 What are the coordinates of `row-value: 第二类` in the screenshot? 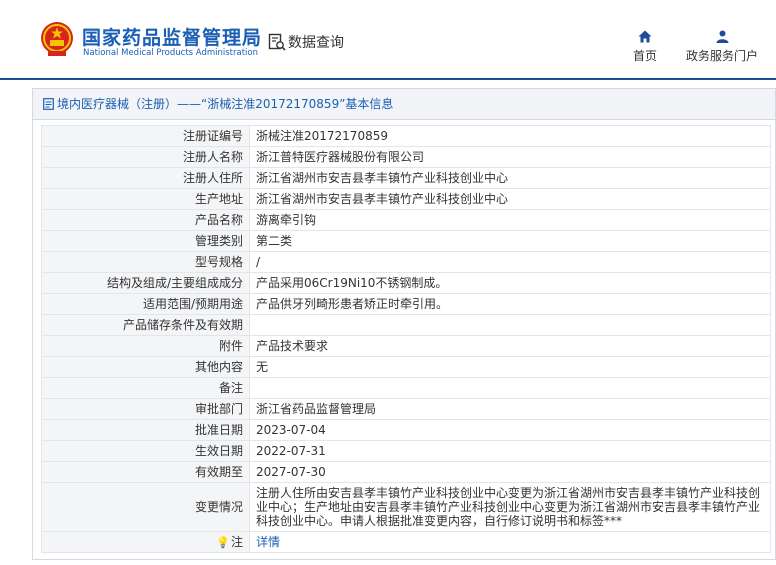 It's located at (510, 241).